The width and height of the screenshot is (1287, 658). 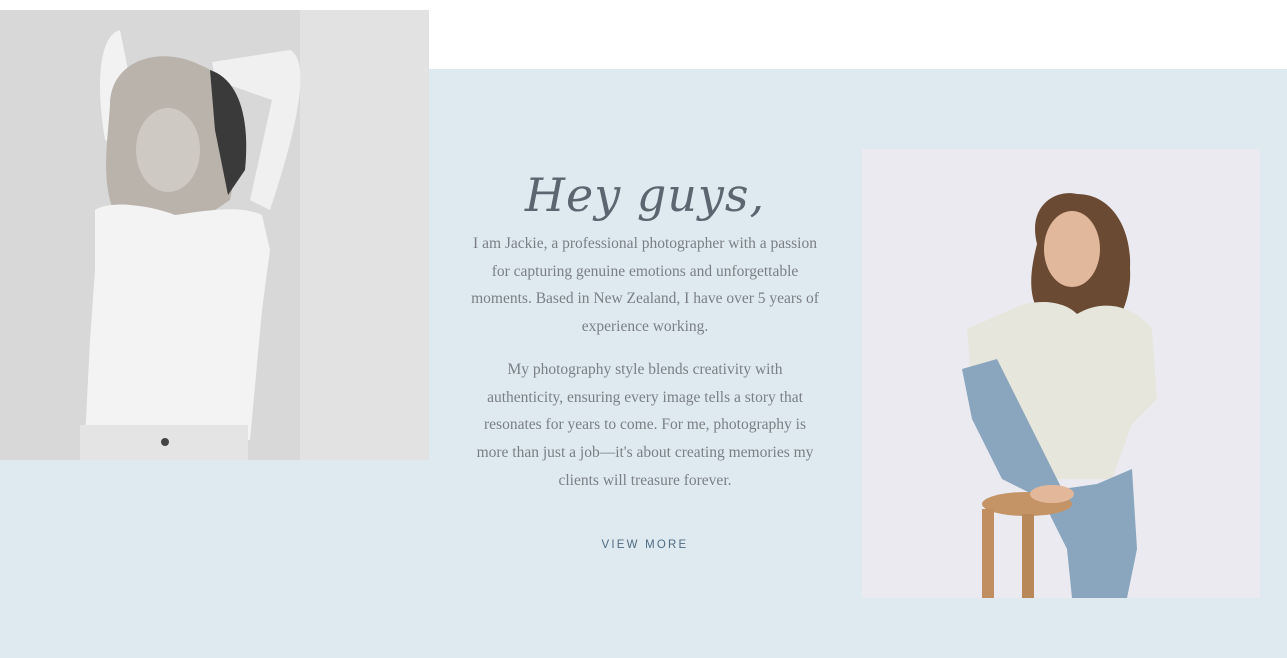 I want to click on view-more-link: VIEW MORE, so click(x=645, y=545).